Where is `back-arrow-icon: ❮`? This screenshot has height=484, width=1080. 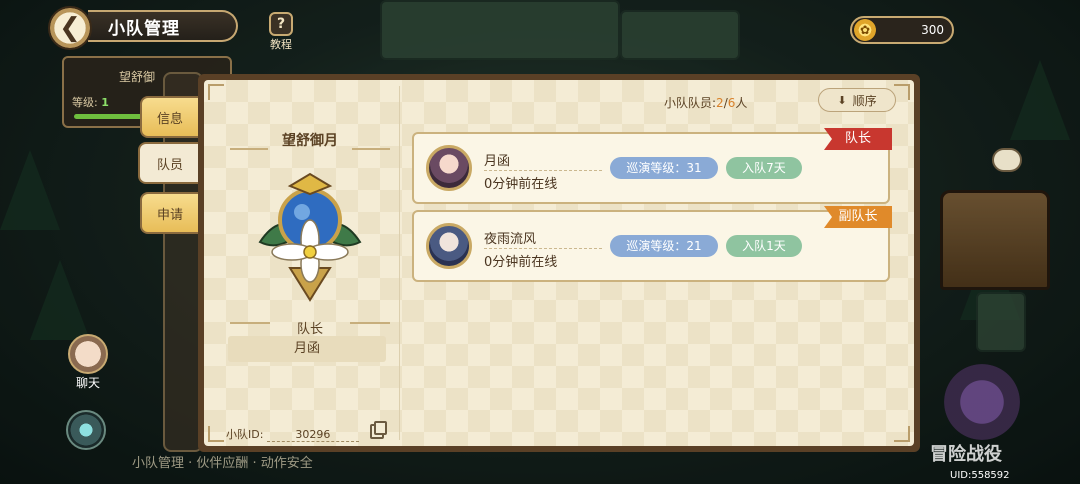 back-arrow-icon: ❮ is located at coordinates (70, 28).